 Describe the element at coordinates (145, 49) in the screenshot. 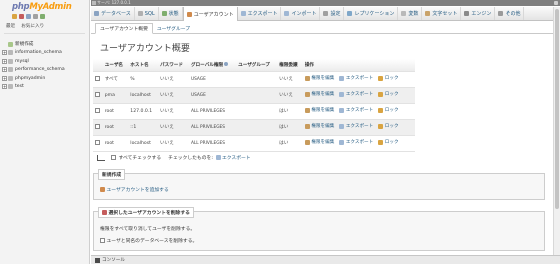

I see `page-title: ユーザアカウント概要` at that location.